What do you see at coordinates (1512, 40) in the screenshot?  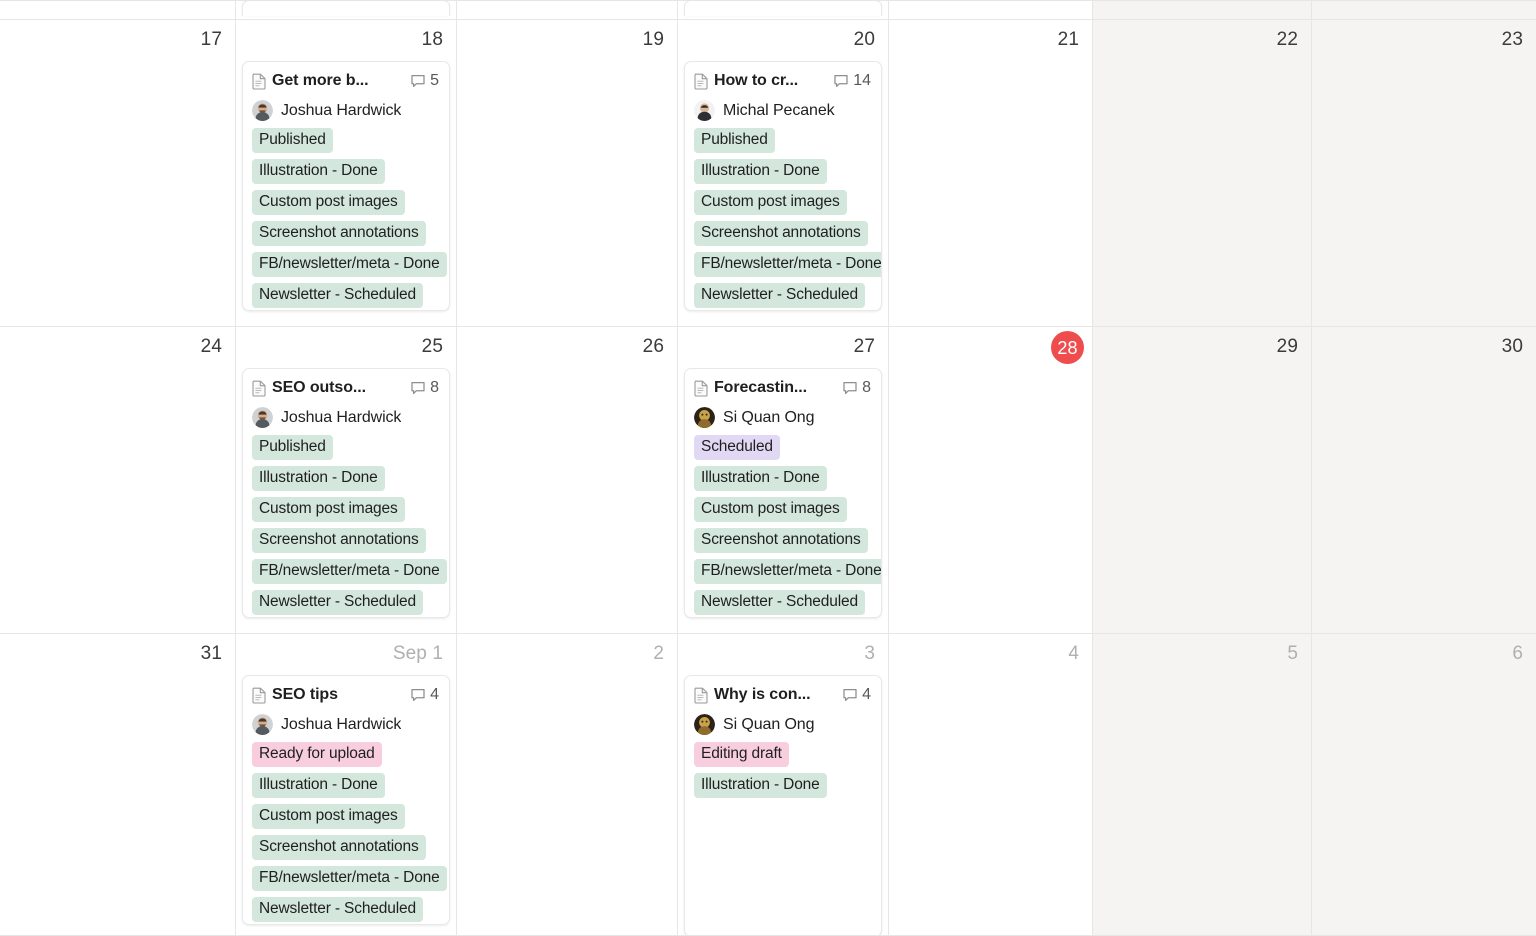 I see `date-number: 23` at bounding box center [1512, 40].